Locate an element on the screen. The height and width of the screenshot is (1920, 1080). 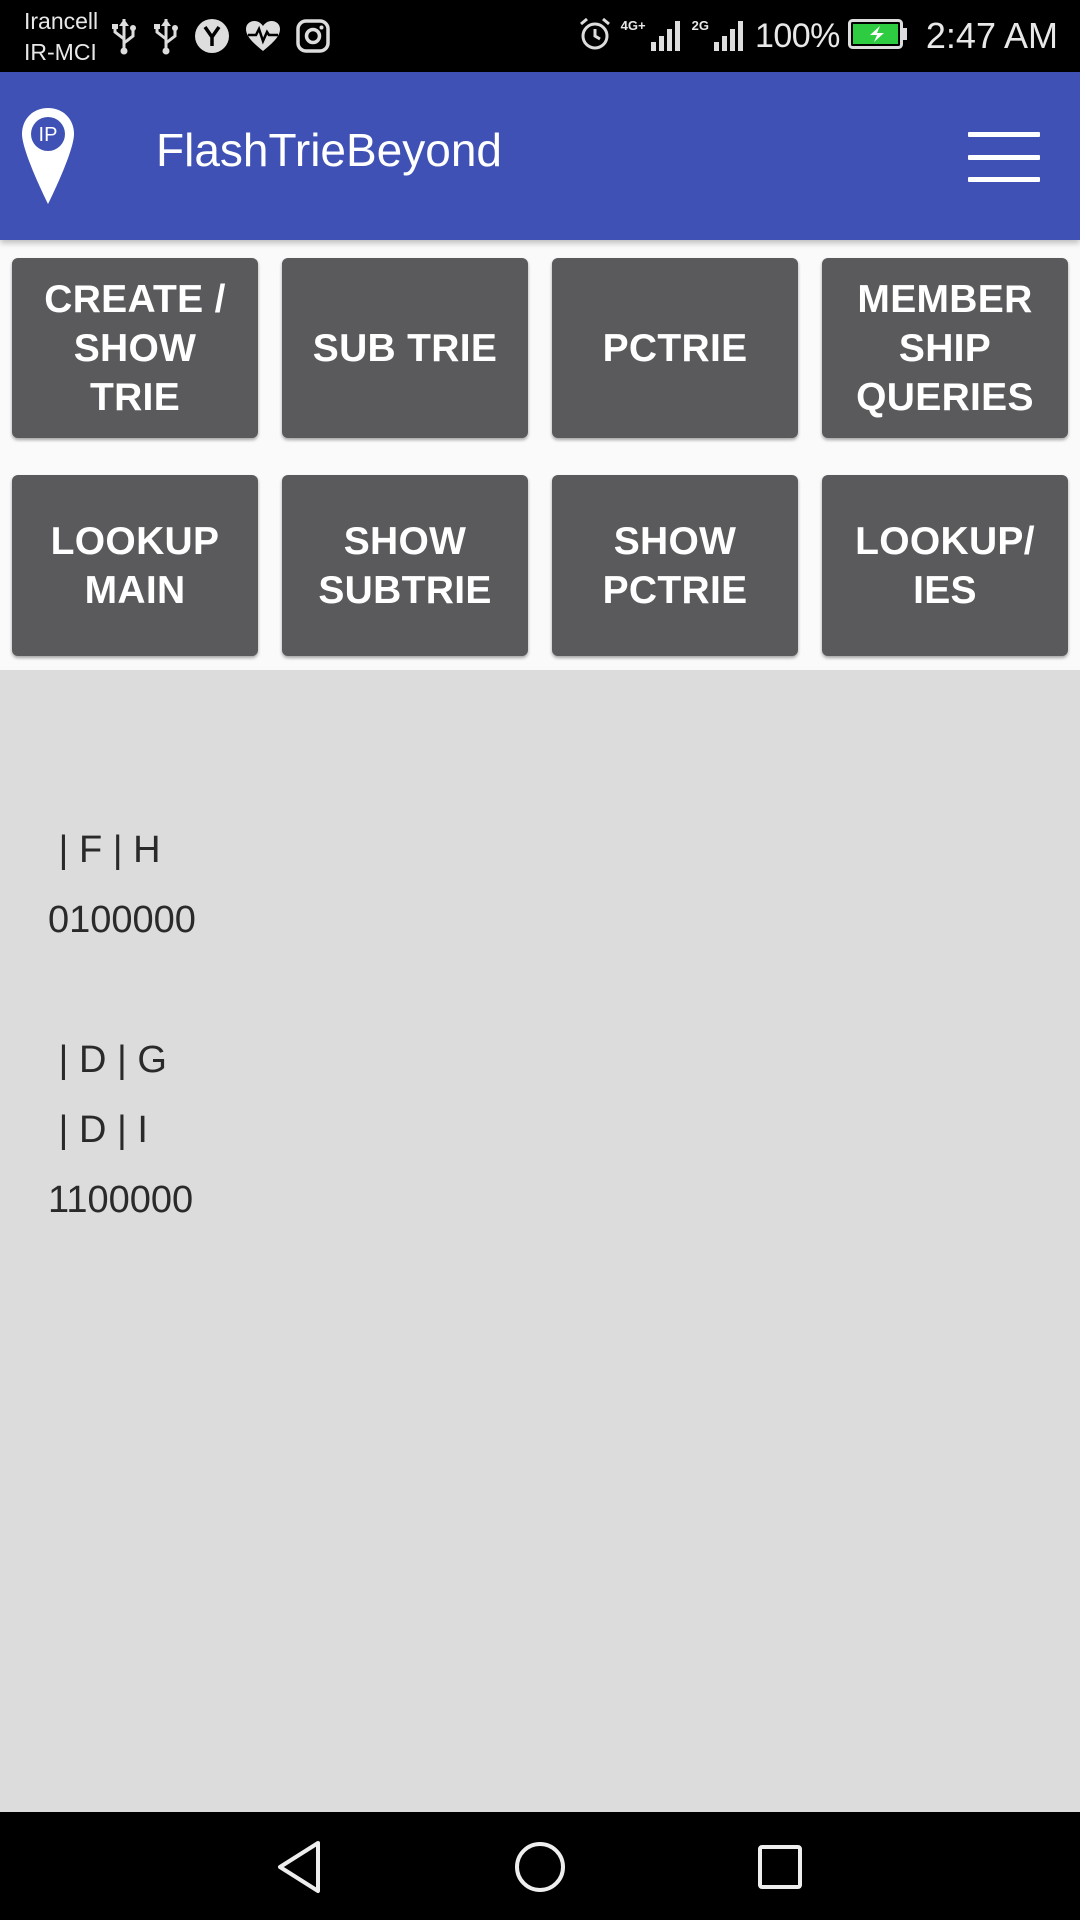
heart-rate-icon is located at coordinates (263, 36).